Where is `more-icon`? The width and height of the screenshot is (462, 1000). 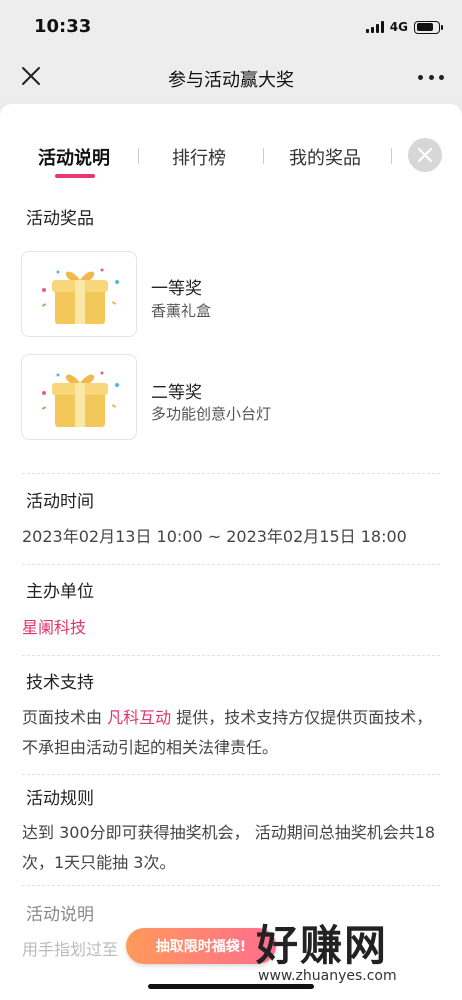
more-icon is located at coordinates (431, 77).